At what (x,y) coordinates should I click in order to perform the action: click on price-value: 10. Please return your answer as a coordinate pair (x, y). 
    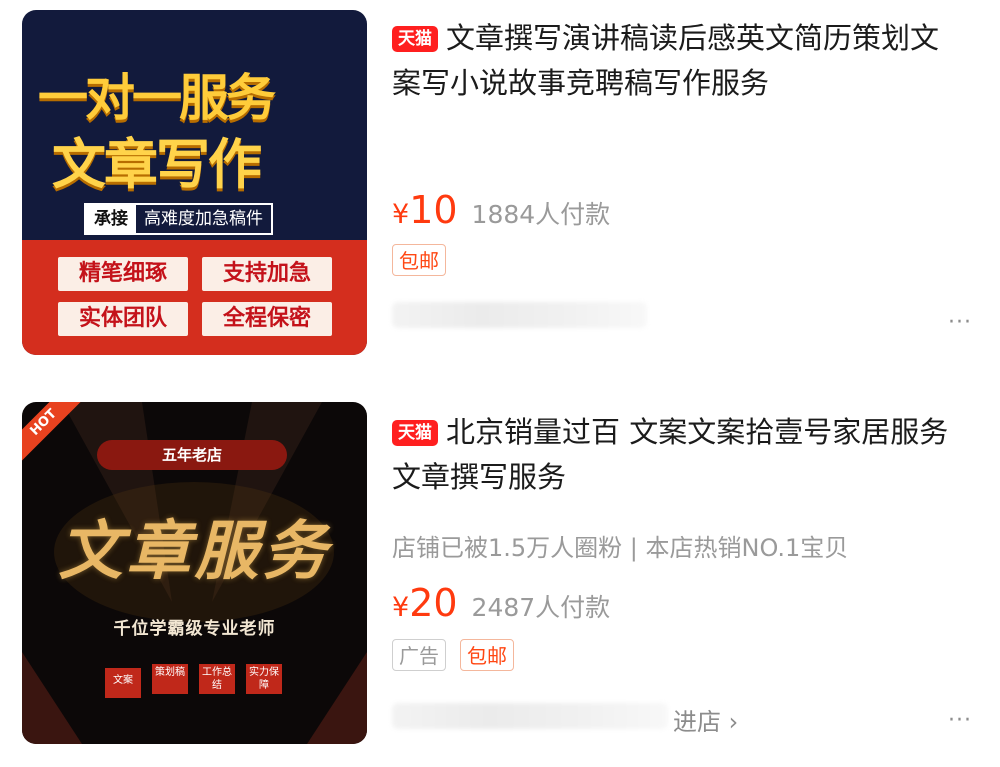
    Looking at the image, I should click on (433, 210).